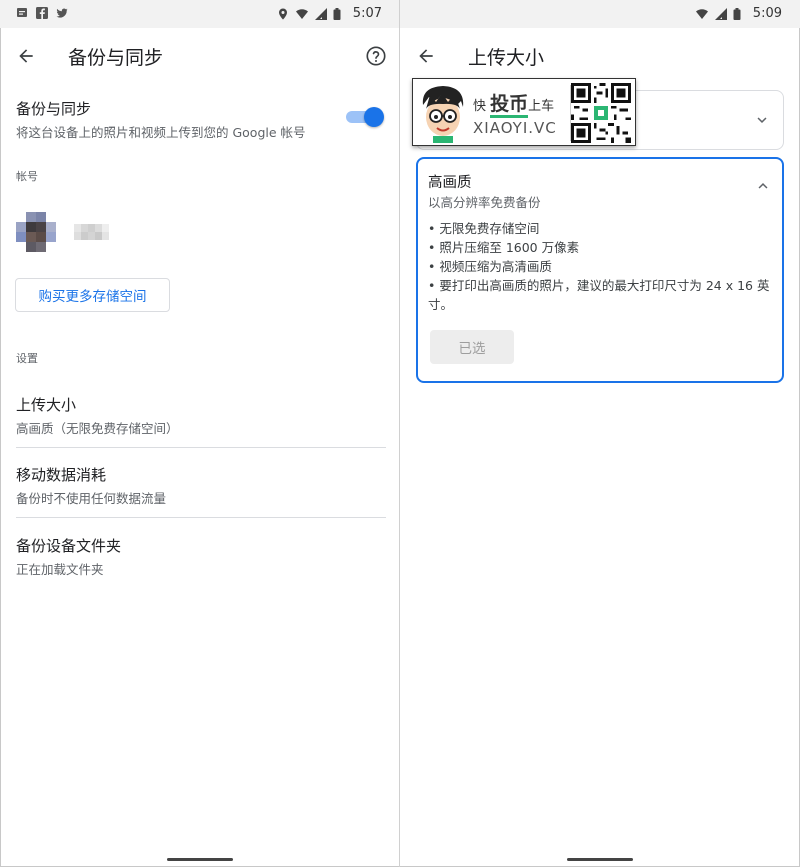 Image resolution: width=800 pixels, height=867 pixels. I want to click on help-button, so click(376, 56).